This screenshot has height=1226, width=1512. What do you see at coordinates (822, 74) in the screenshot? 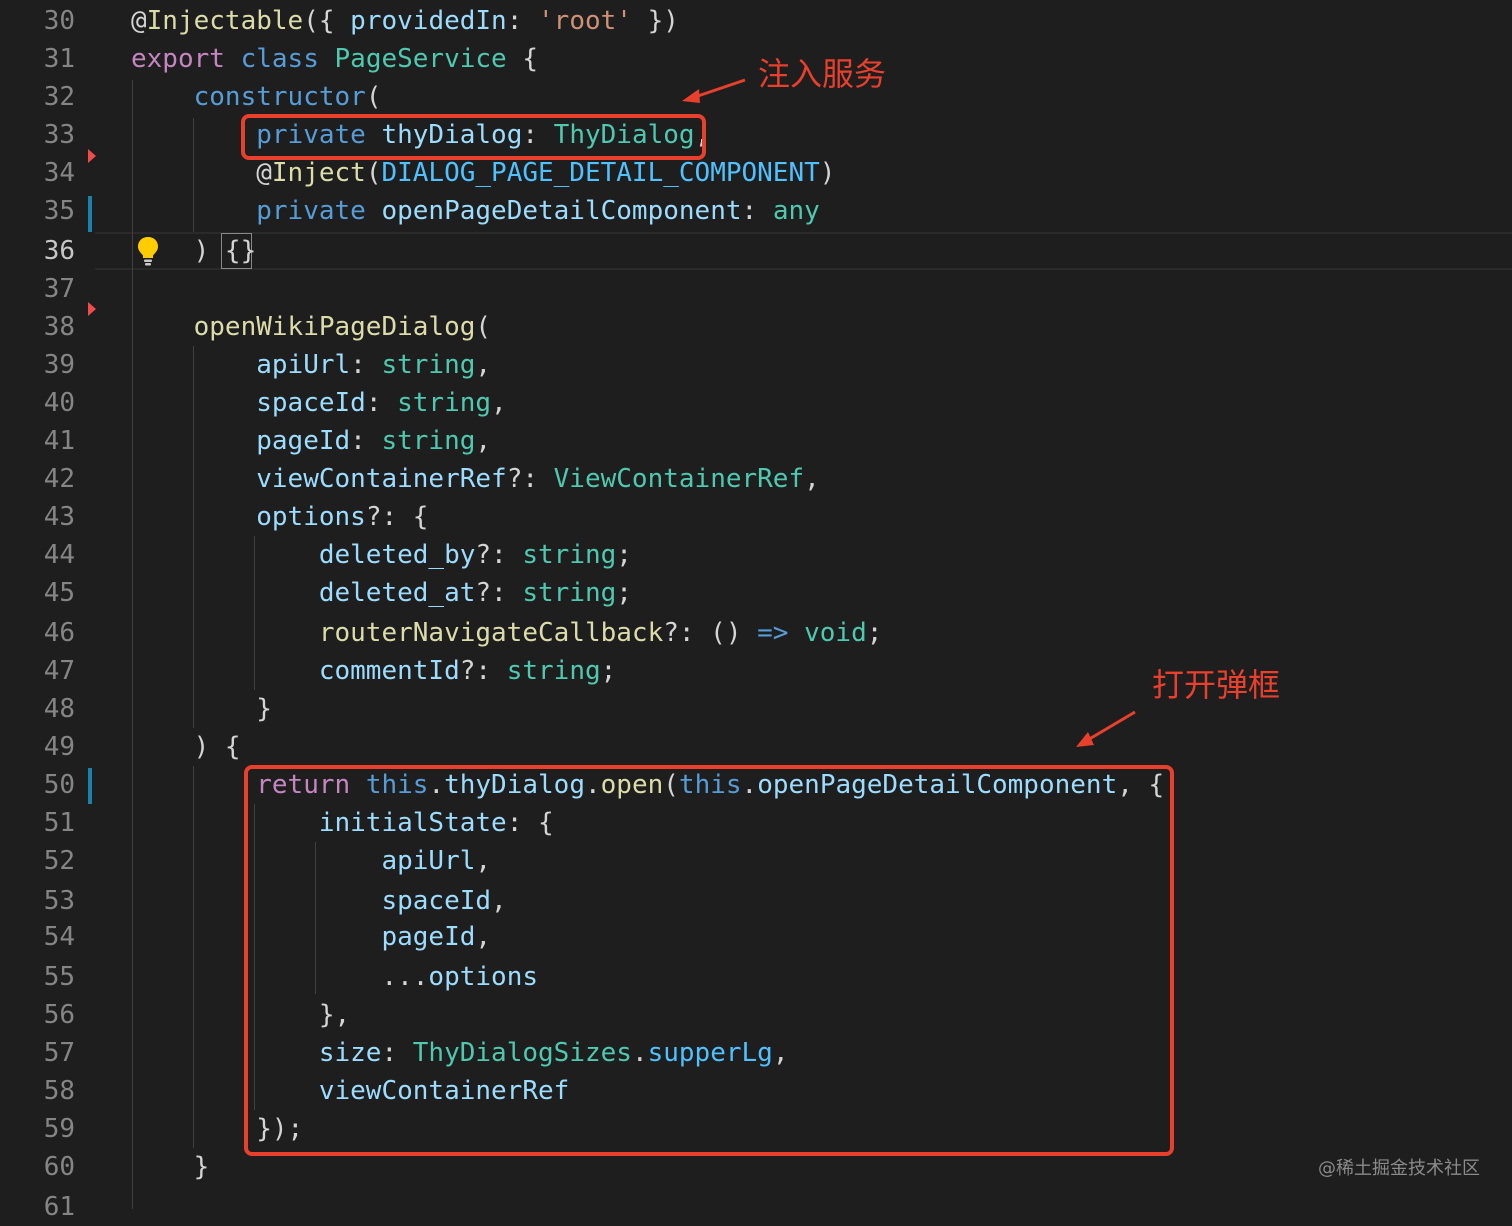
I see `inject-service-label: 注入服务` at bounding box center [822, 74].